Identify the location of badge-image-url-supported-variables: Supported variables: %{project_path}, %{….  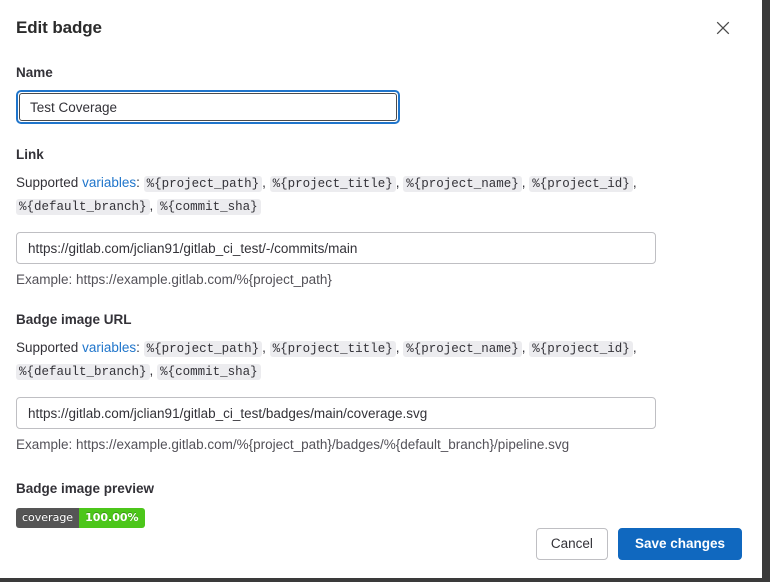
(348, 360).